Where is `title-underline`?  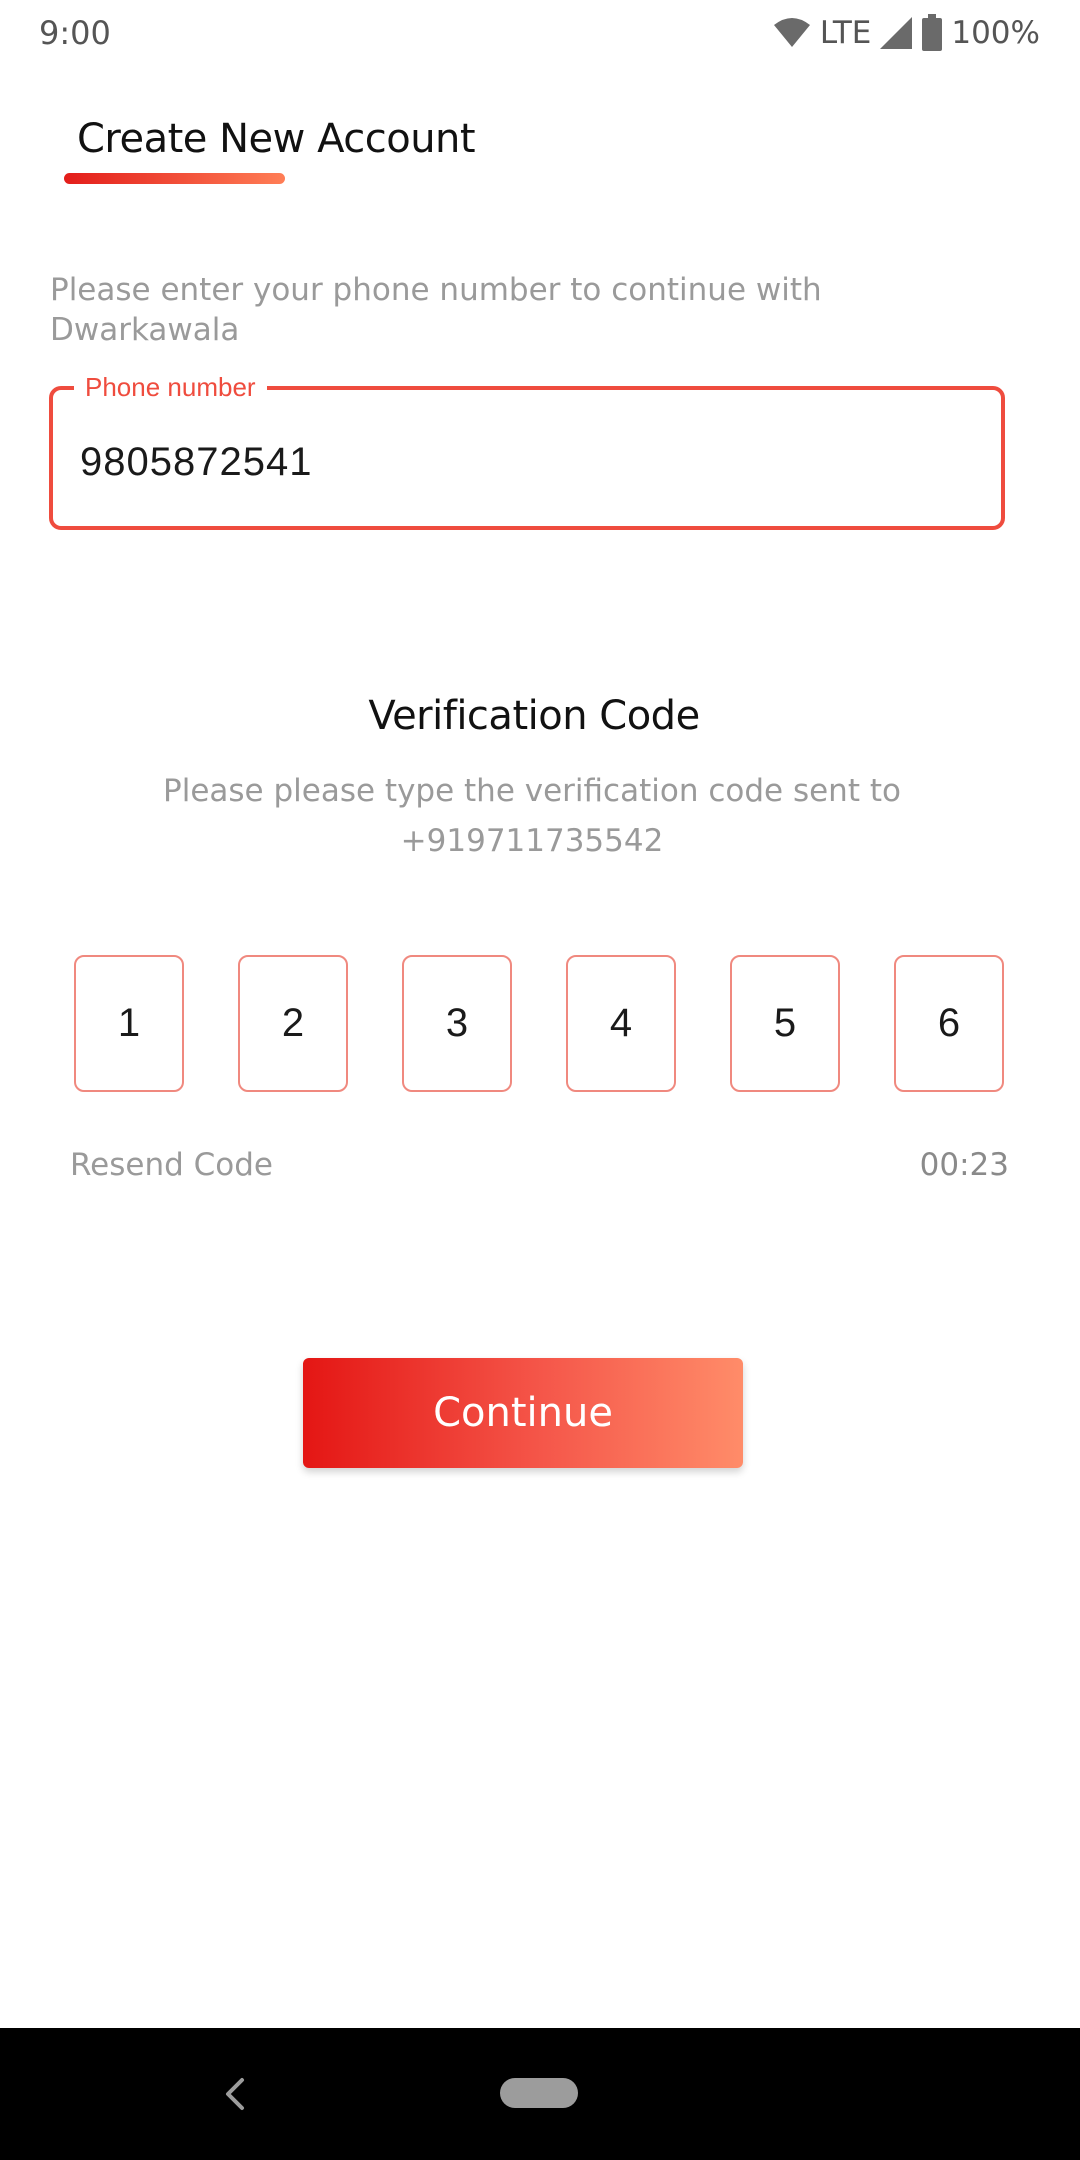
title-underline is located at coordinates (174, 178).